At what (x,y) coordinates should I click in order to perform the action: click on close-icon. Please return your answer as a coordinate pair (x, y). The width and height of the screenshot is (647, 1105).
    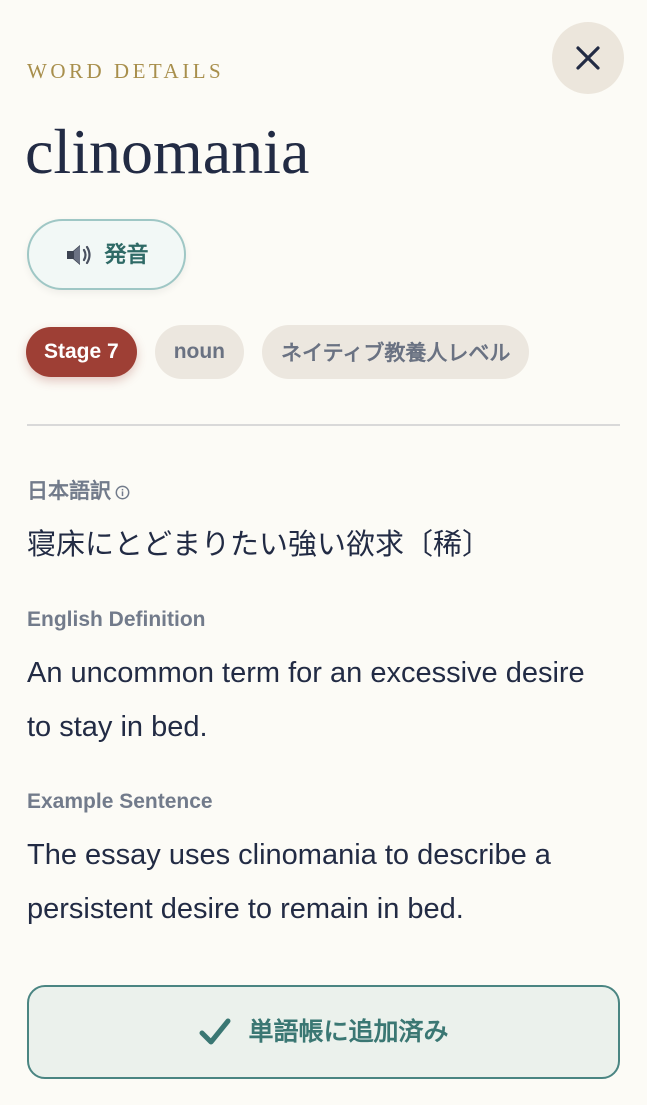
    Looking at the image, I should click on (588, 58).